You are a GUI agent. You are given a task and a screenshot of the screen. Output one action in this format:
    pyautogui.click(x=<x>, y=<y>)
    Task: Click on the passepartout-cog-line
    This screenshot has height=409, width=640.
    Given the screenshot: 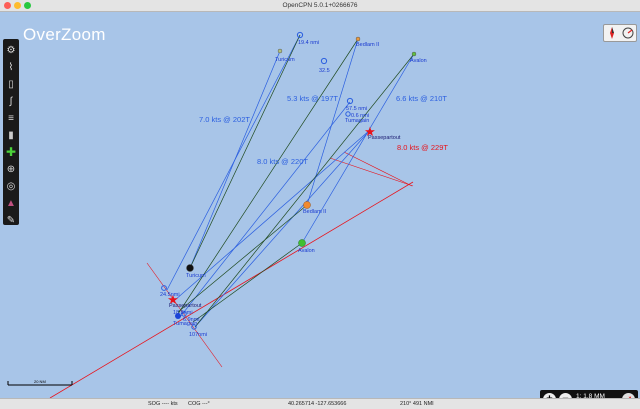 What is the action you would take?
    pyautogui.click(x=378, y=169)
    